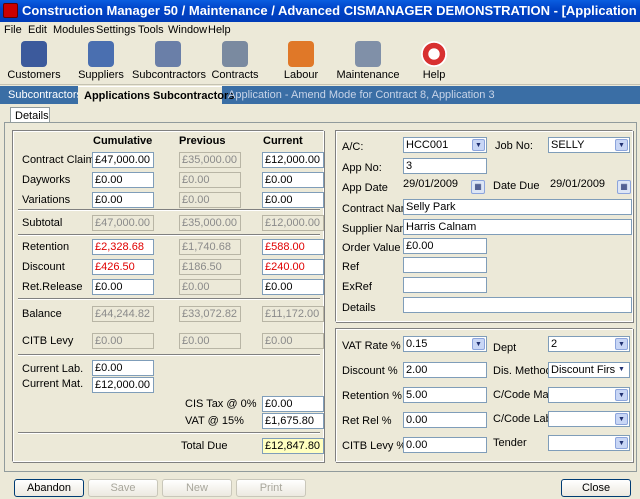  What do you see at coordinates (271, 488) in the screenshot?
I see `print-button: Print` at bounding box center [271, 488].